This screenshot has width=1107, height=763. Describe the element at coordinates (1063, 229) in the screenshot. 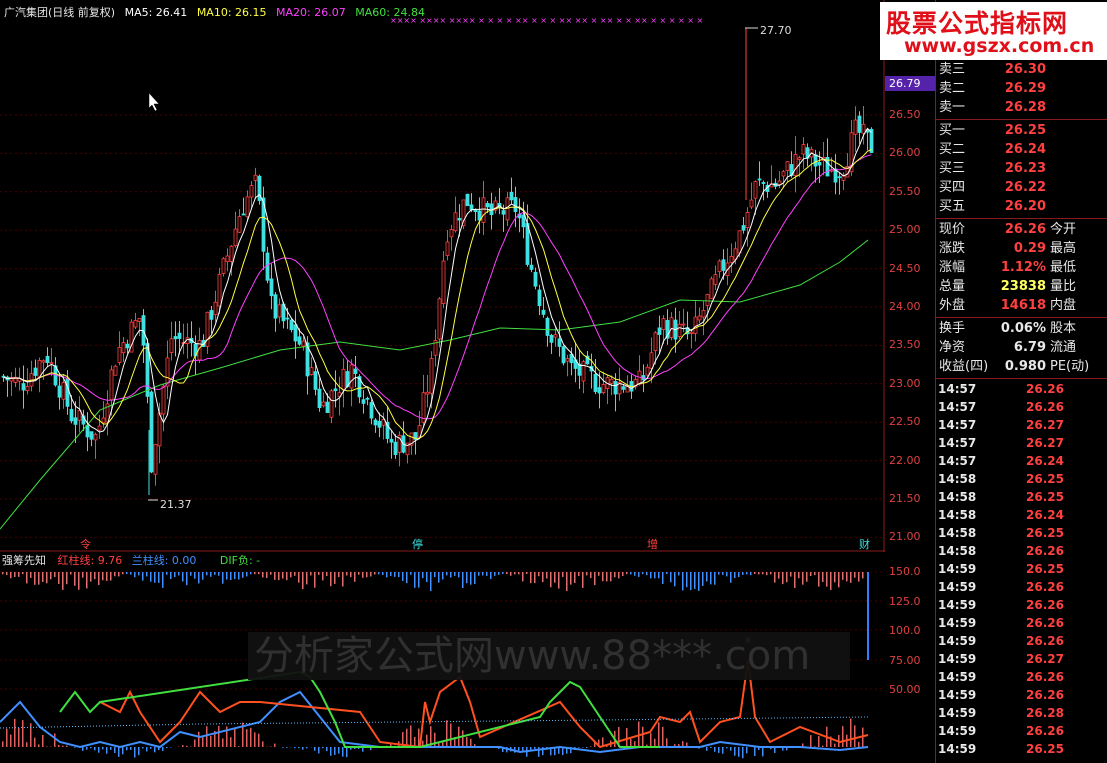

I see `quote-right-label: 今开` at that location.